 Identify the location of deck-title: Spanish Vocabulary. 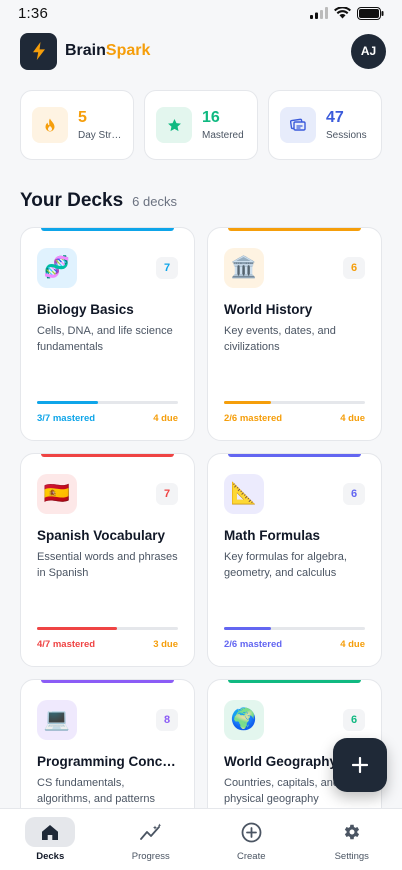
(101, 535).